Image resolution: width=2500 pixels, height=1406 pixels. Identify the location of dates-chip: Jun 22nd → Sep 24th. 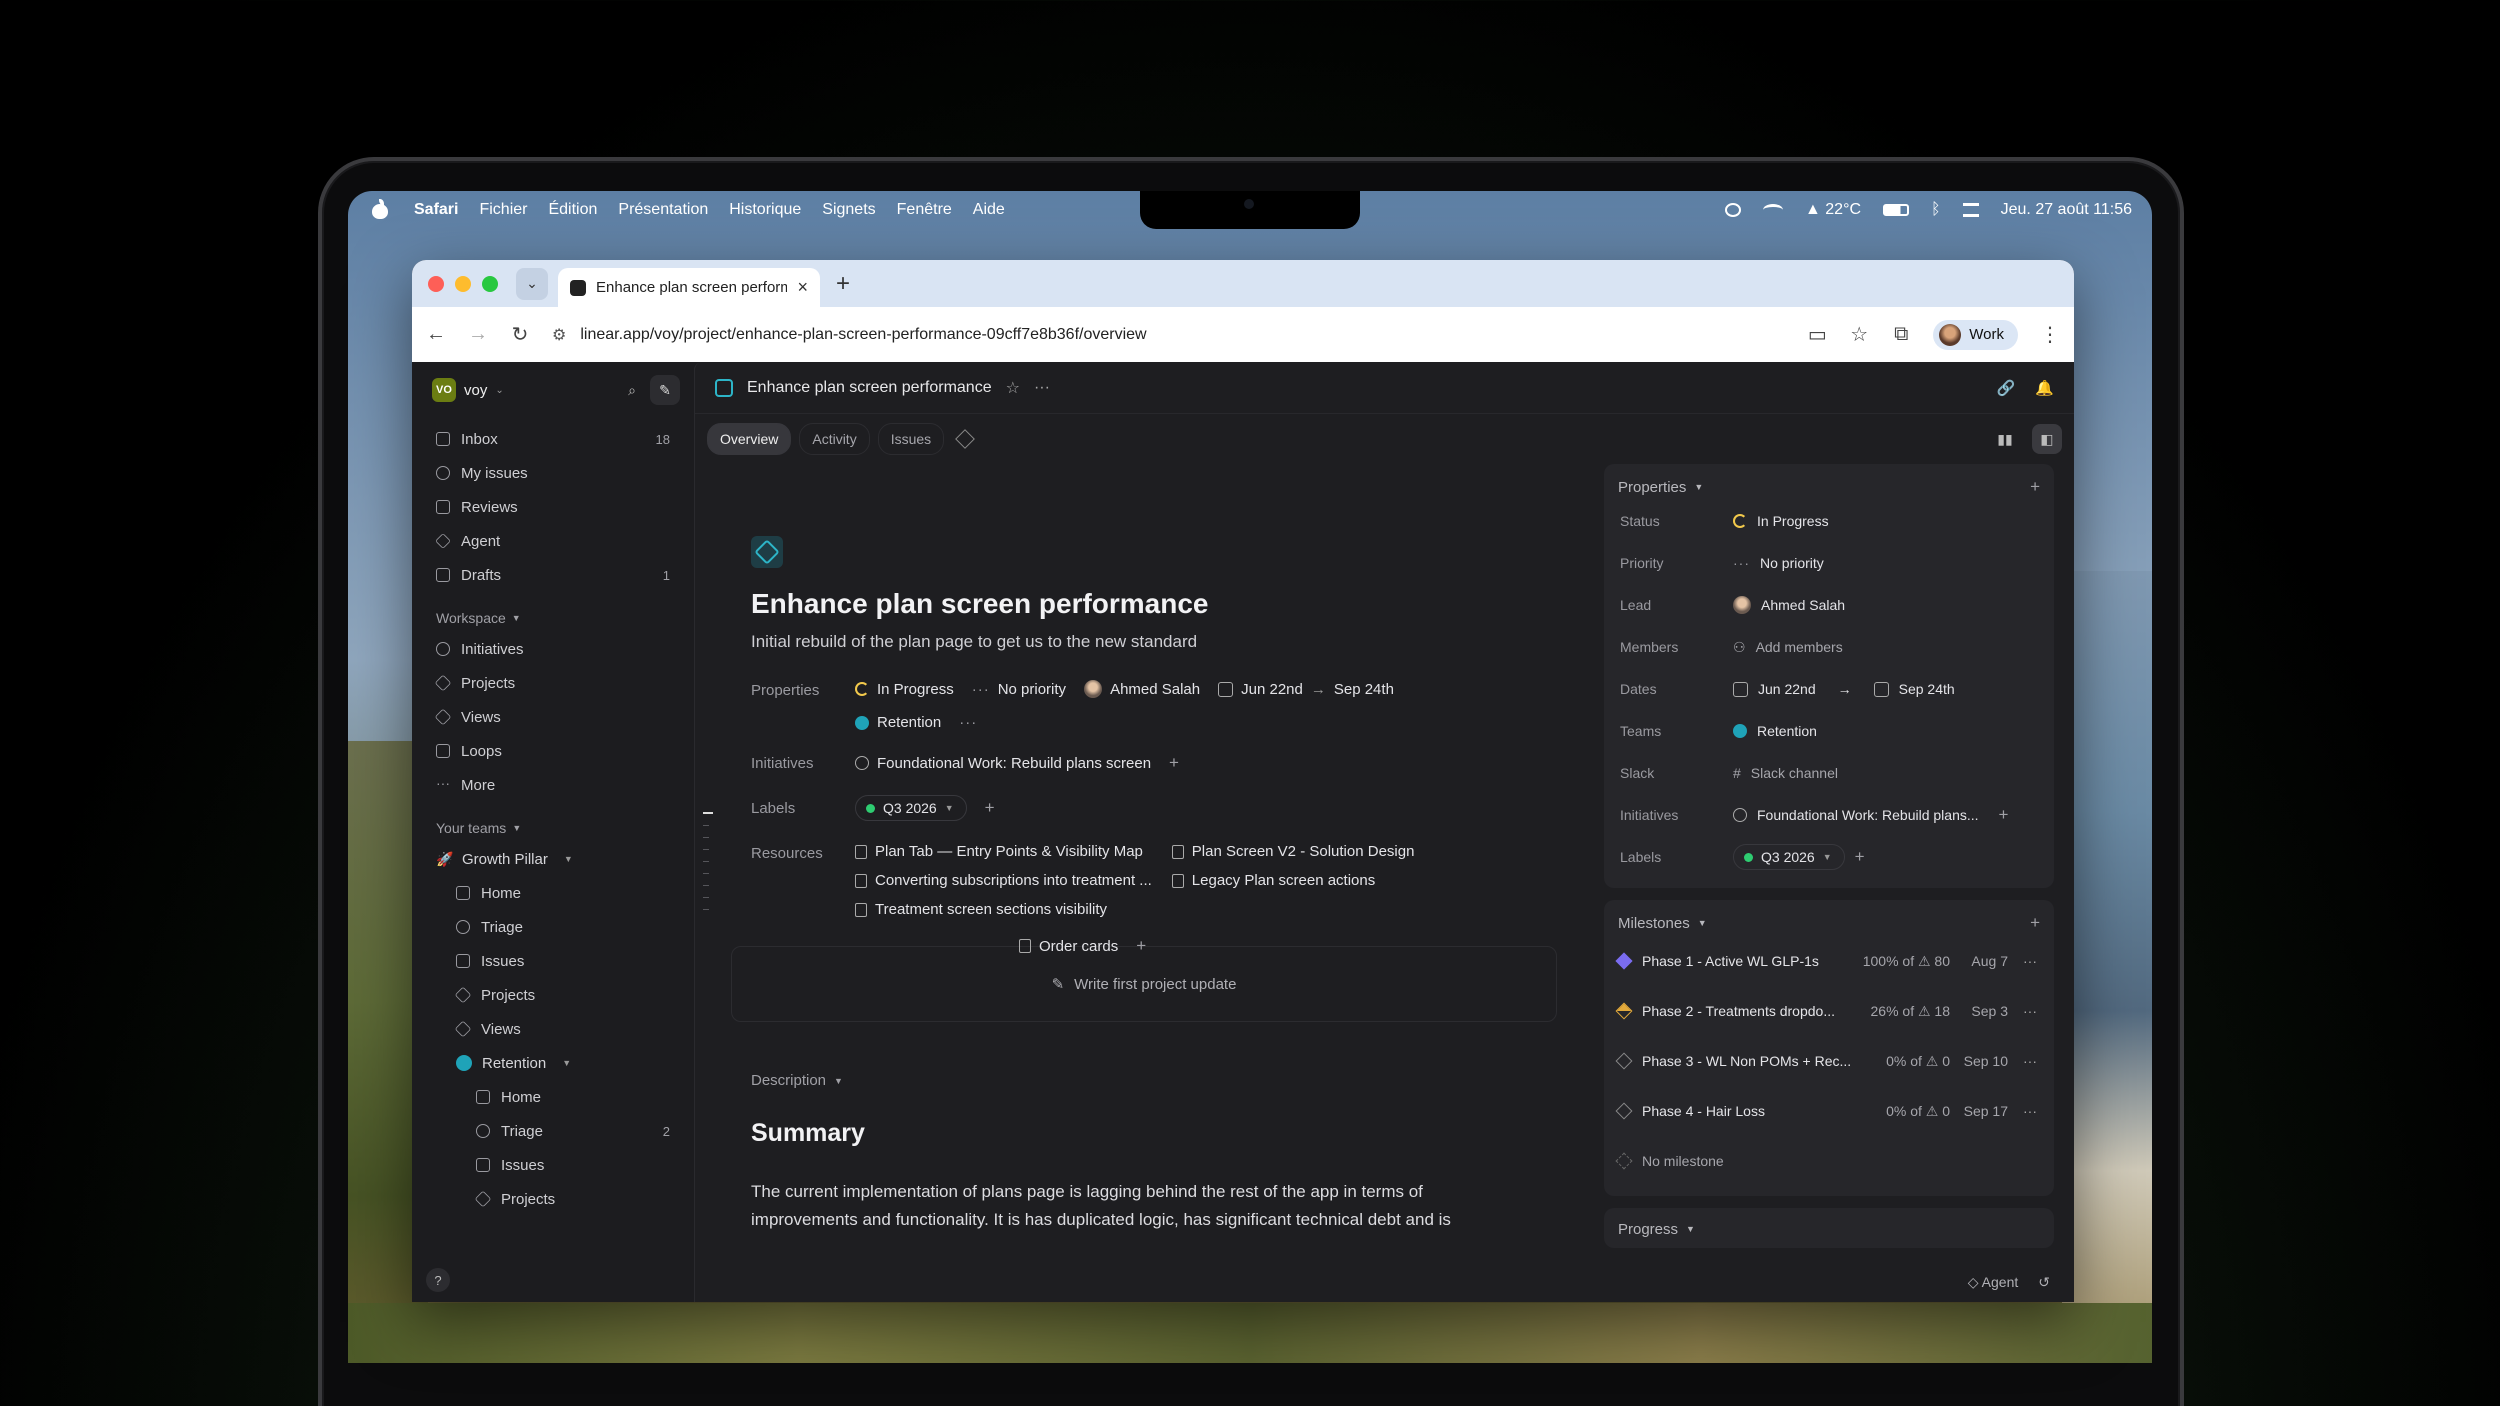
(1306, 689).